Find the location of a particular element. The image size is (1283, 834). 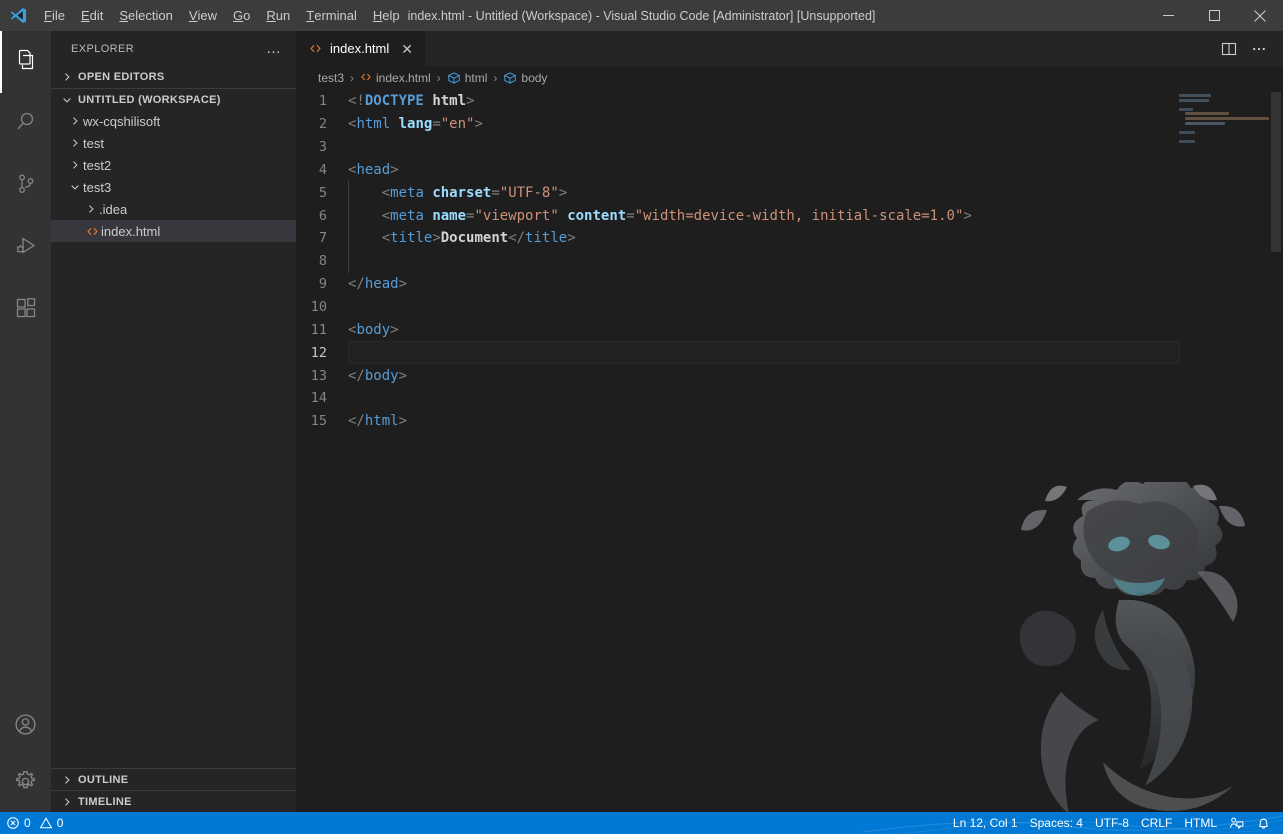

breadcrumb-item-html: html is located at coordinates (467, 78).